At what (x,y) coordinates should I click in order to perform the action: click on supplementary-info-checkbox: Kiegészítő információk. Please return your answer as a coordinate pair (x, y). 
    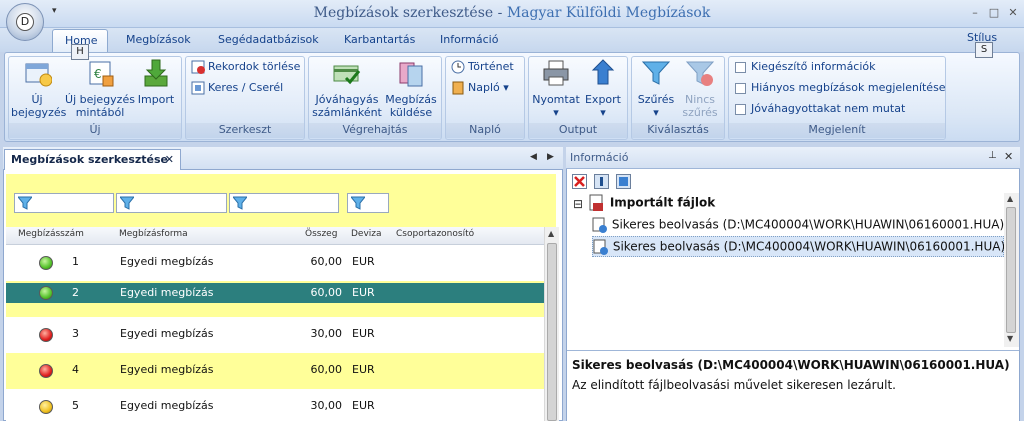
    Looking at the image, I should click on (805, 67).